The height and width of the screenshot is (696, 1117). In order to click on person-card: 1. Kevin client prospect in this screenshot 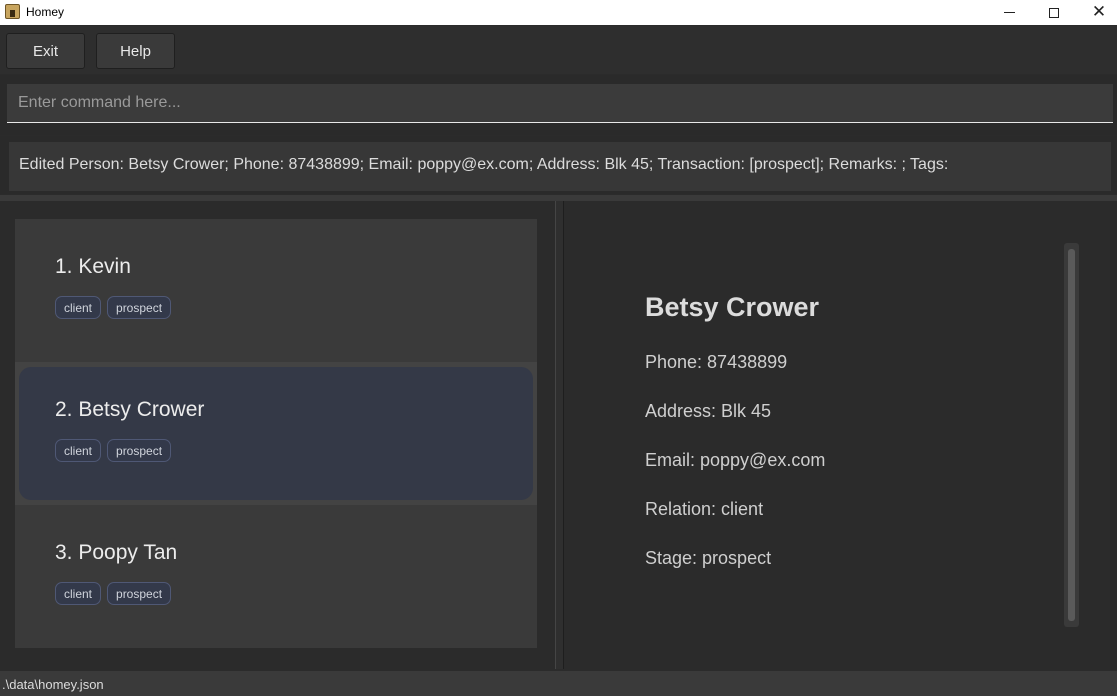, I will do `click(276, 290)`.